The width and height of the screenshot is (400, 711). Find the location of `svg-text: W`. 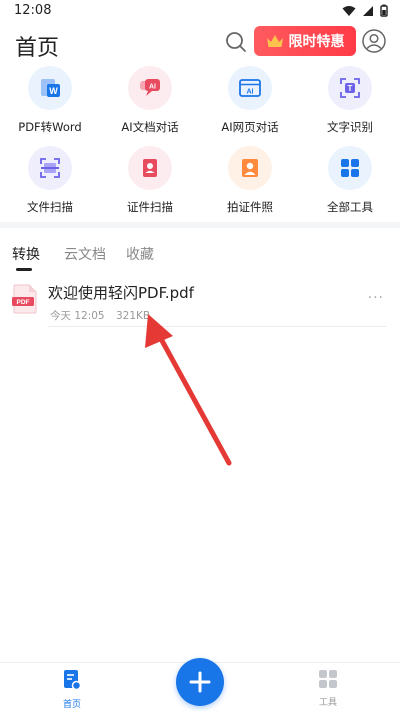

svg-text: W is located at coordinates (53, 91).